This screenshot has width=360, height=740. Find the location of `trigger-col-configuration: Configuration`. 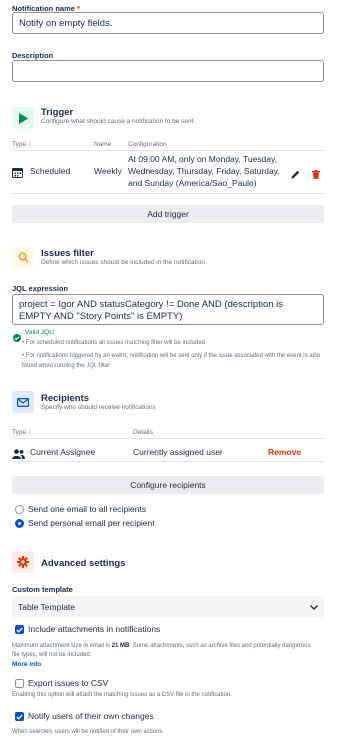

trigger-col-configuration: Configuration is located at coordinates (147, 144).